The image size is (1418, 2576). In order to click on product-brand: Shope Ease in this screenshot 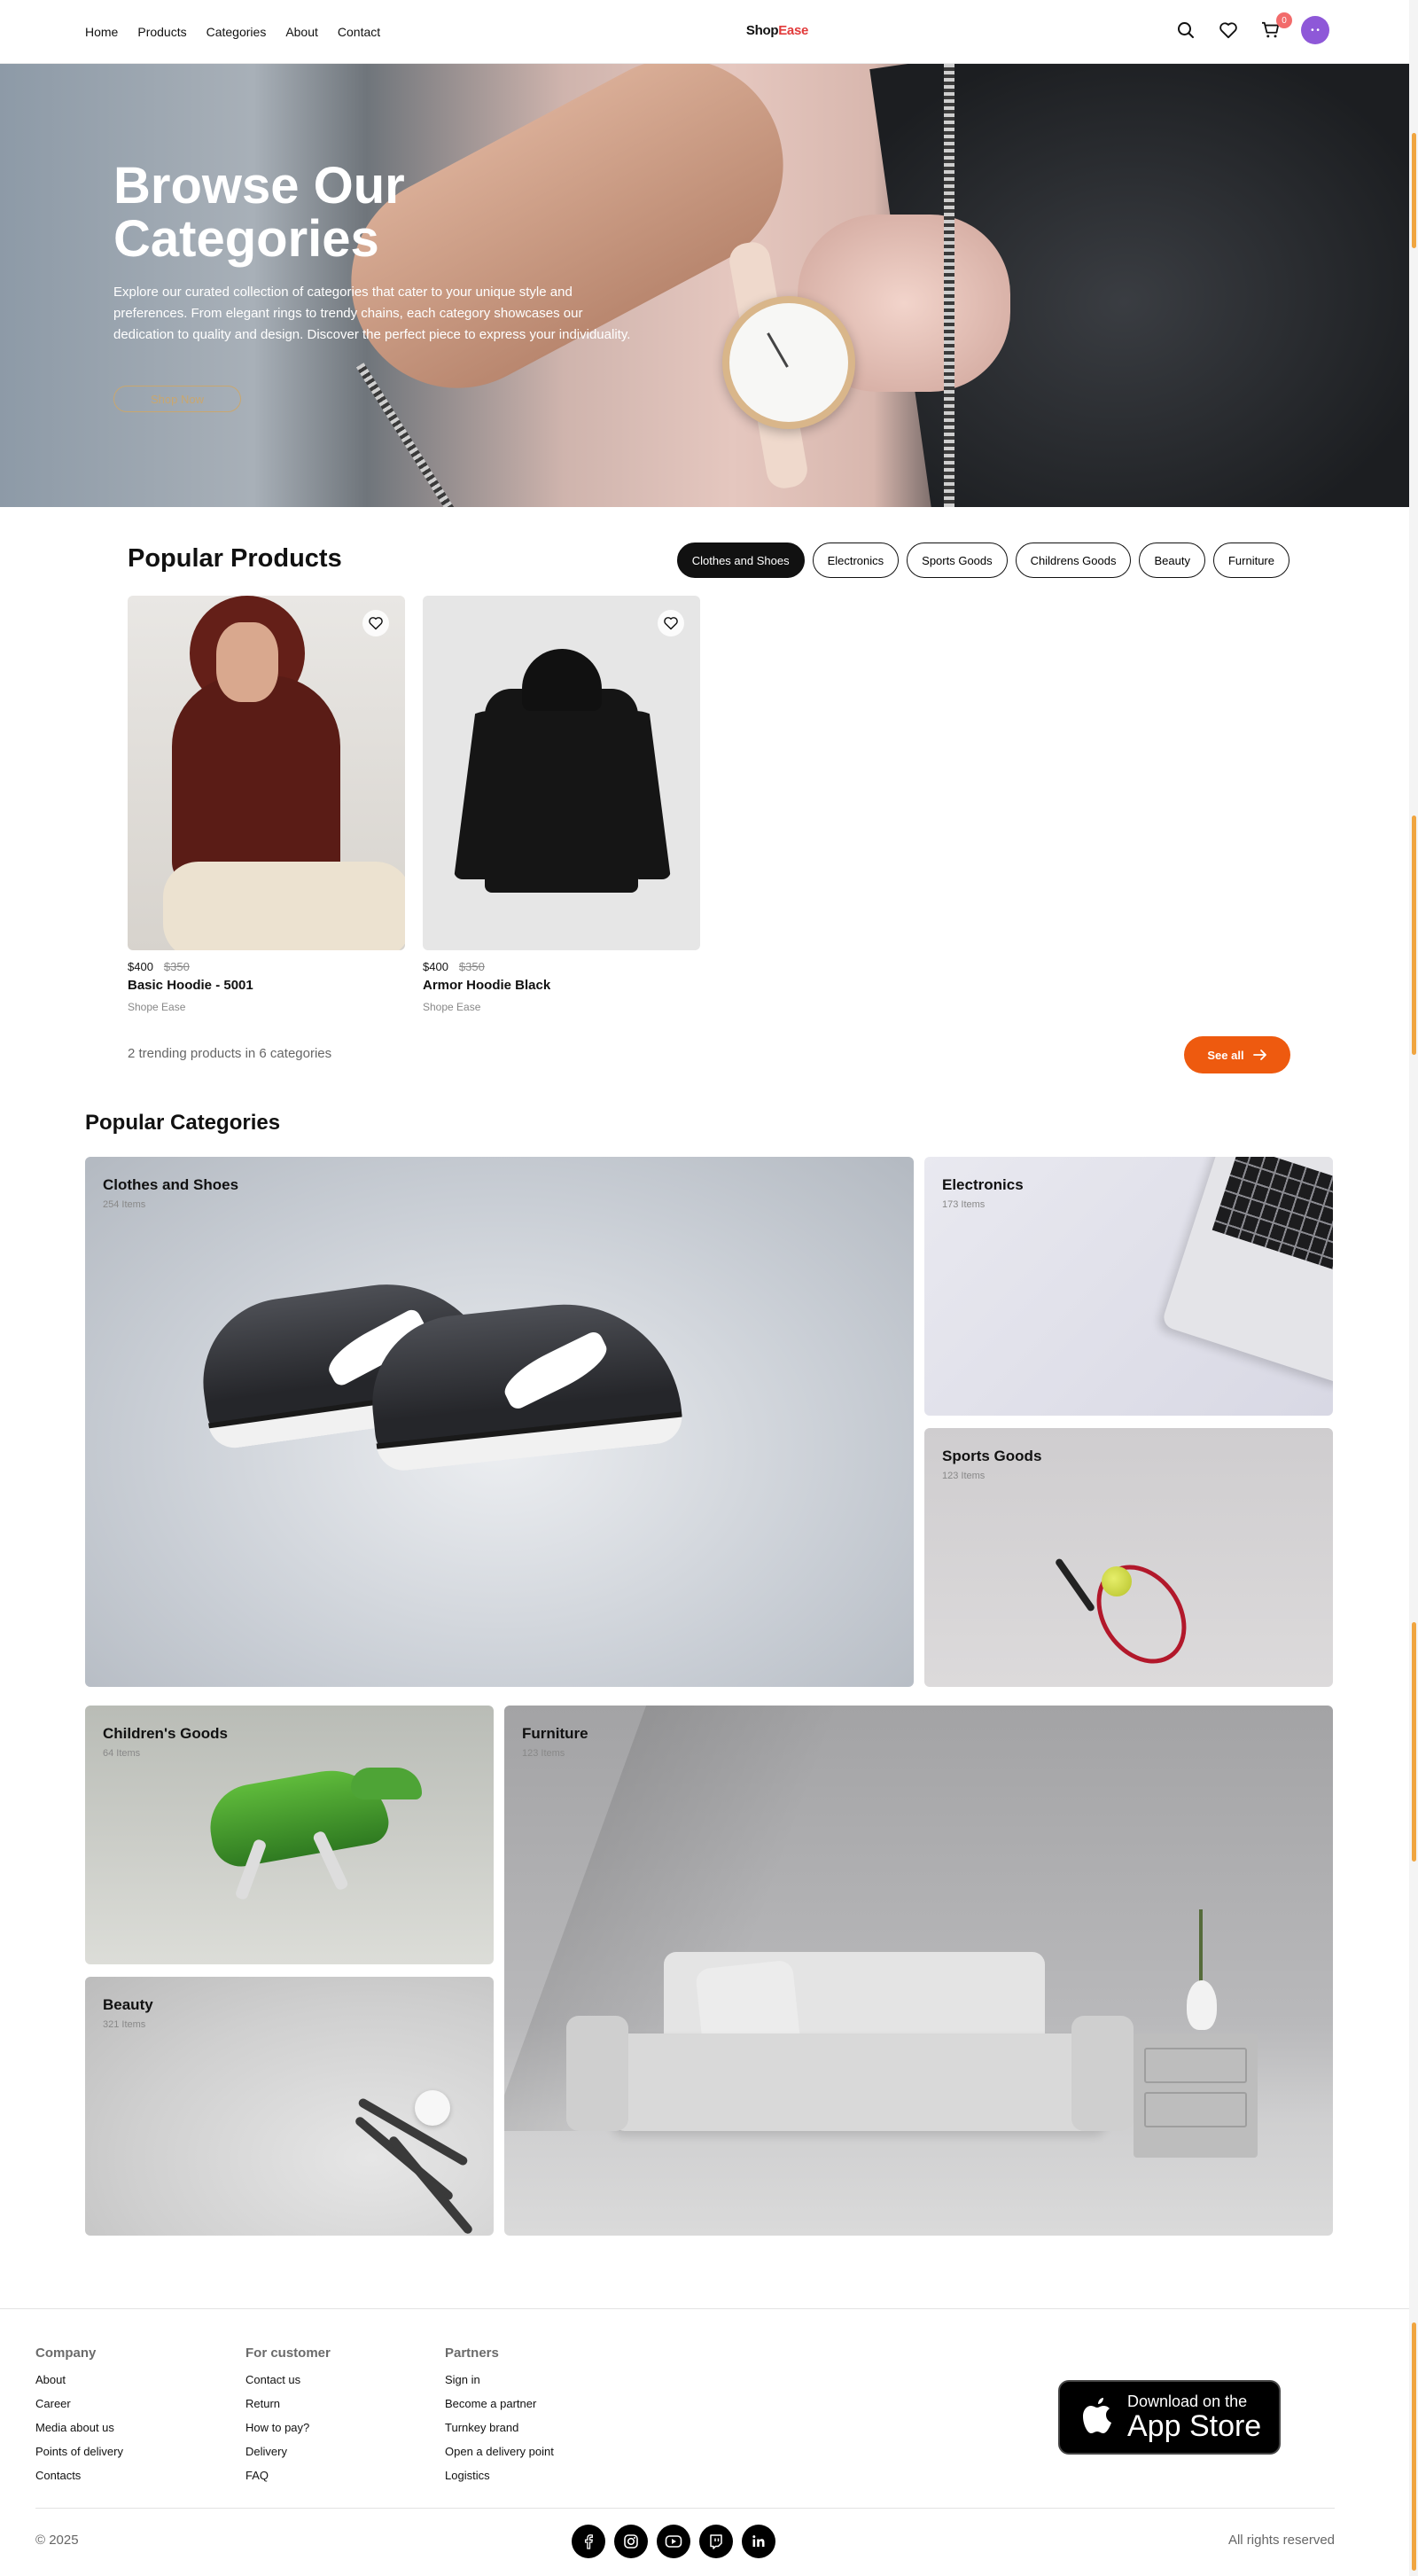, I will do `click(452, 1007)`.